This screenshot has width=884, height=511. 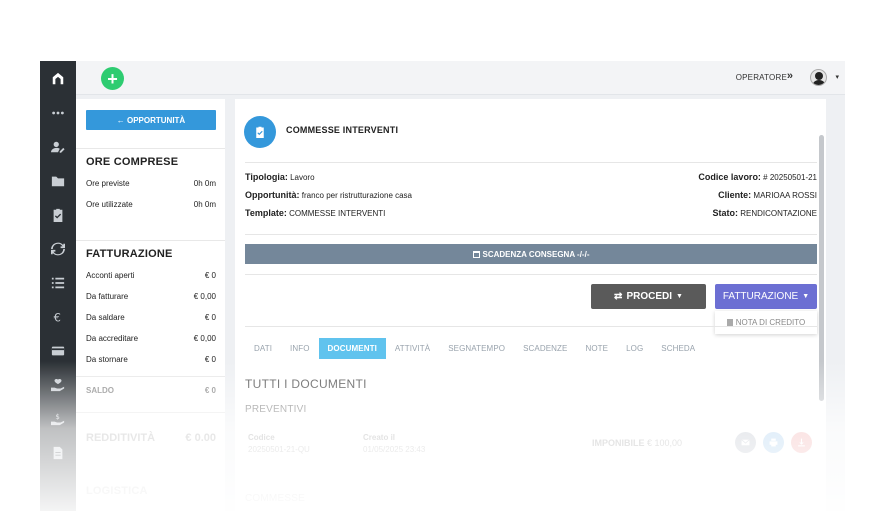 I want to click on client-field: Cliente: MARIOAA ROSSI, so click(x=767, y=195).